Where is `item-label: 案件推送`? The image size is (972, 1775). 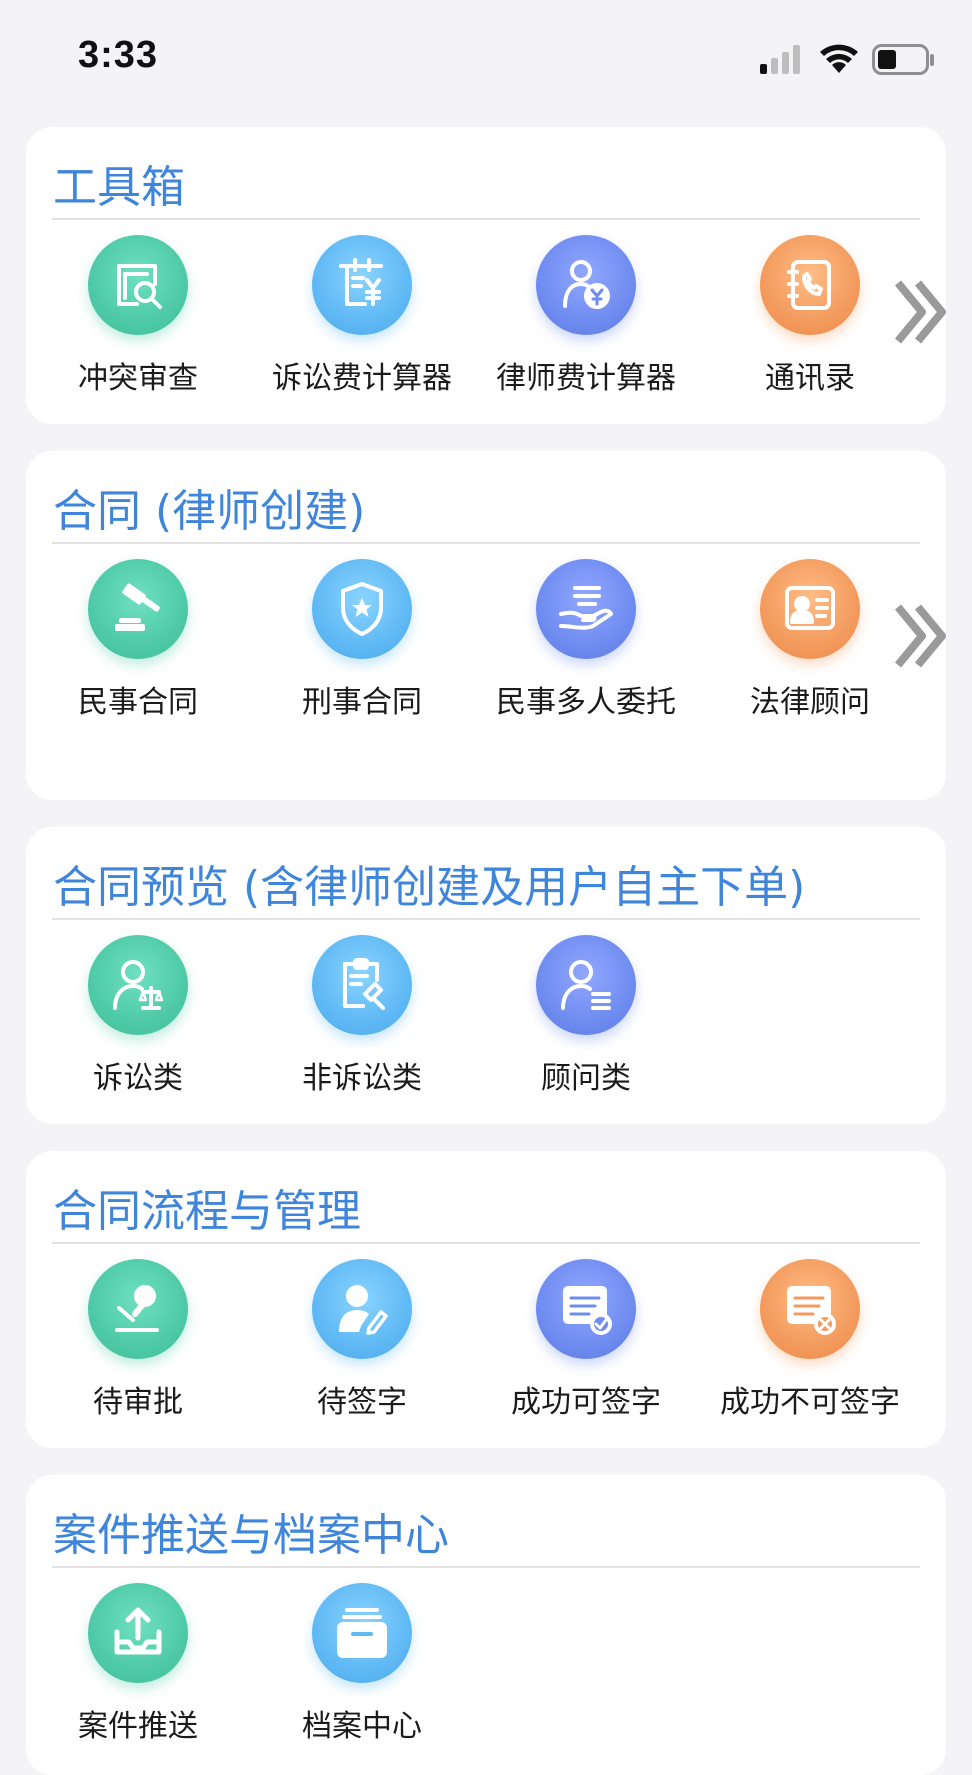
item-label: 案件推送 is located at coordinates (138, 1726).